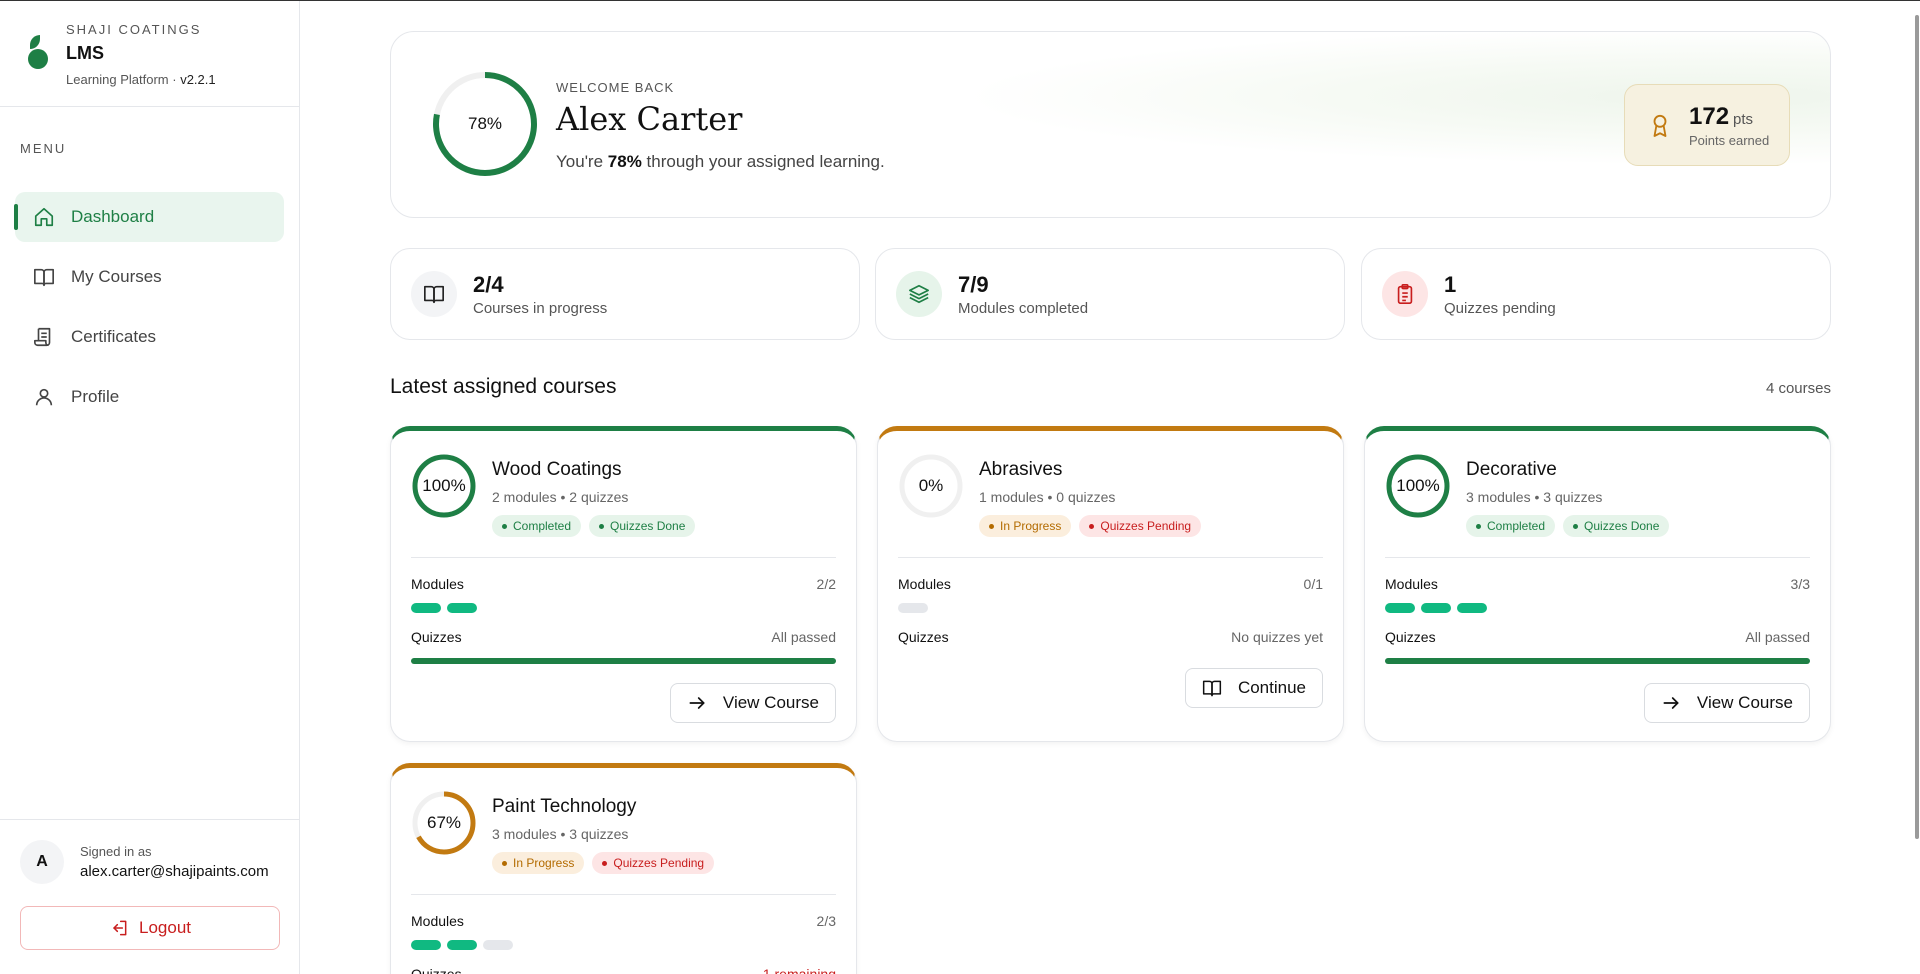 The height and width of the screenshot is (974, 1920). I want to click on brand-subtitle-text: Learning Platform ·, so click(121, 79).